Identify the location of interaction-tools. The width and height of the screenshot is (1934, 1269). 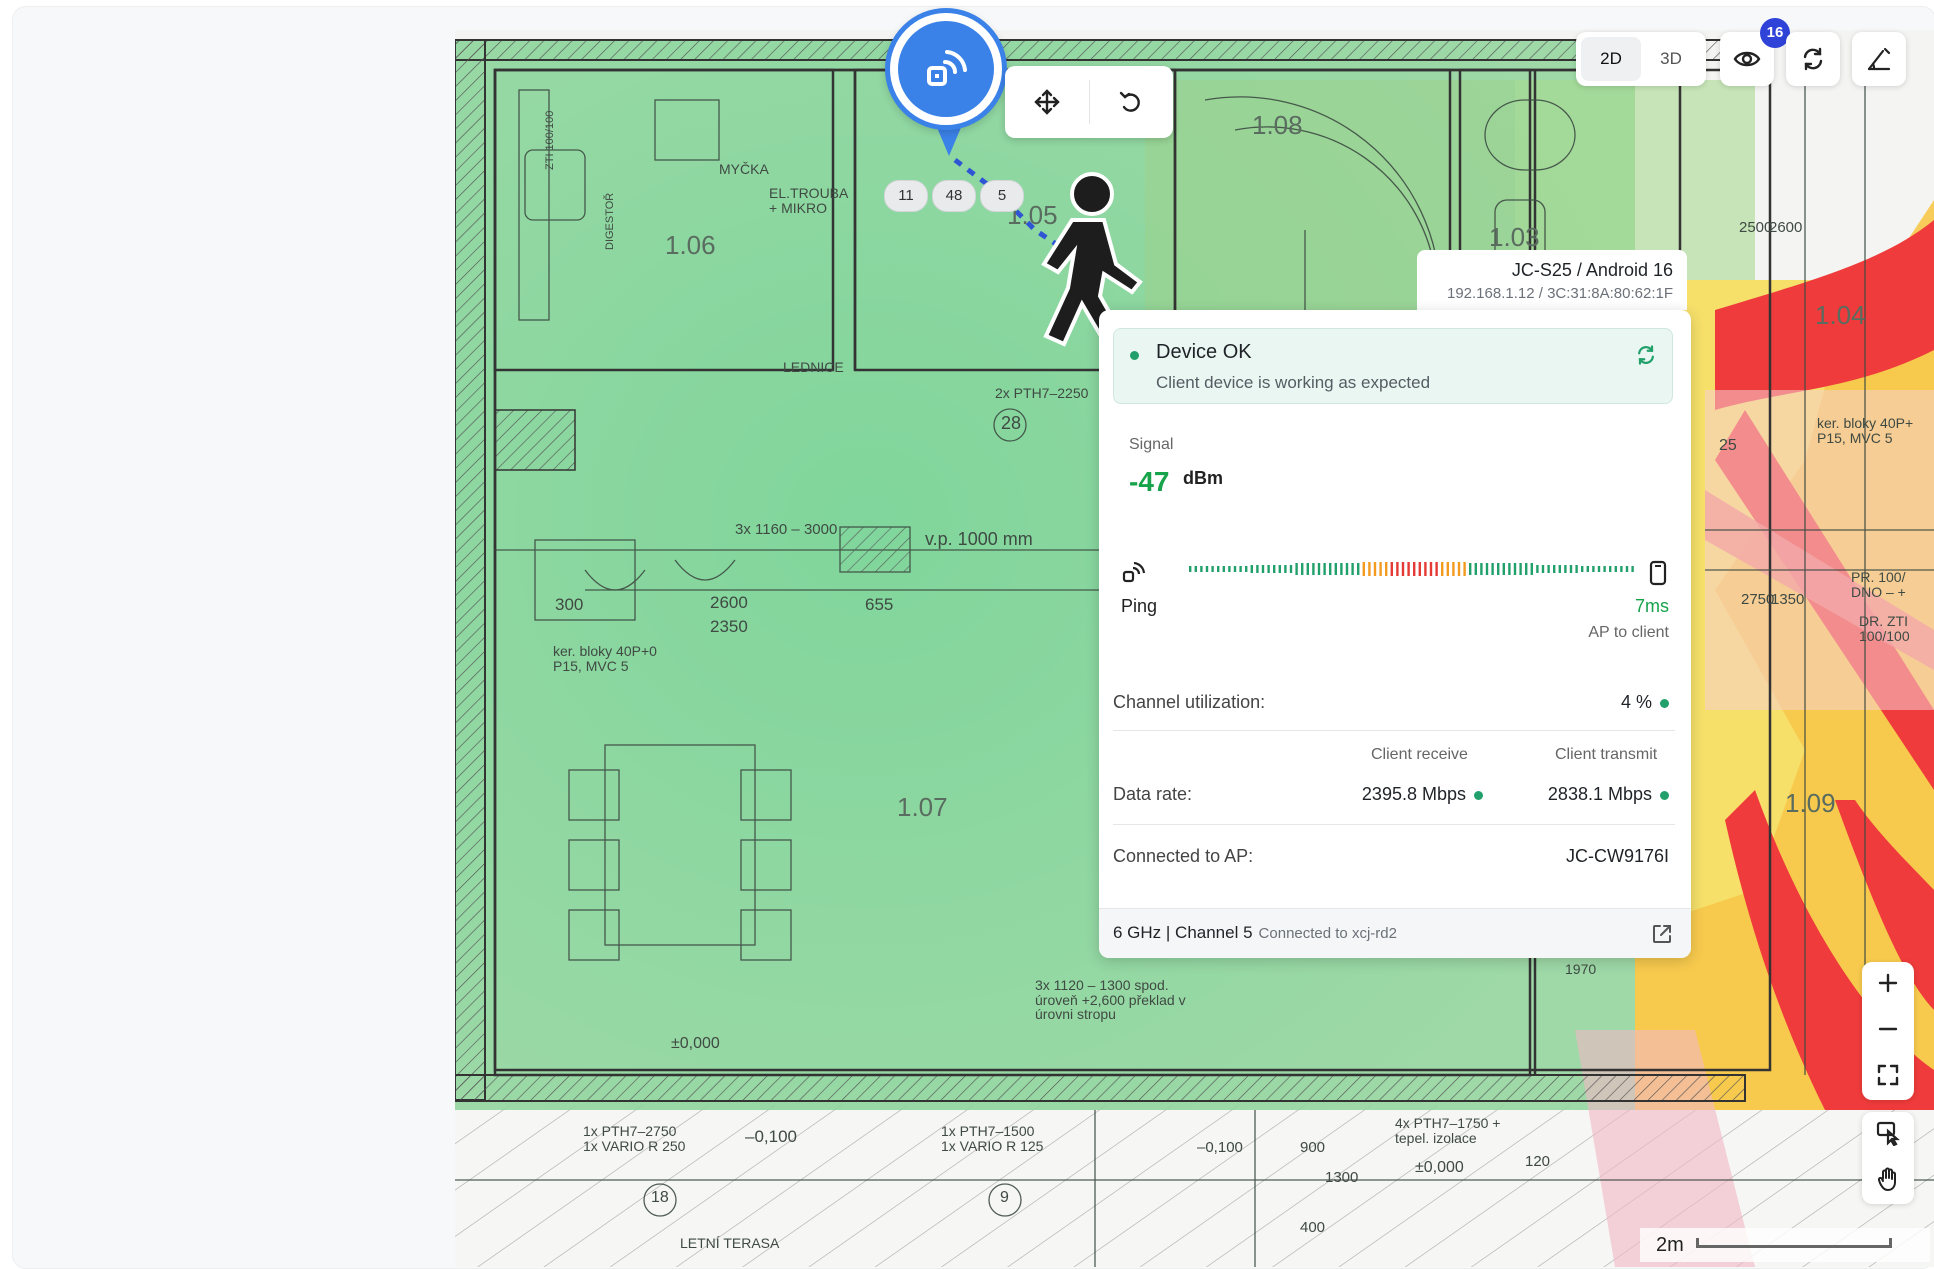
(1888, 1158).